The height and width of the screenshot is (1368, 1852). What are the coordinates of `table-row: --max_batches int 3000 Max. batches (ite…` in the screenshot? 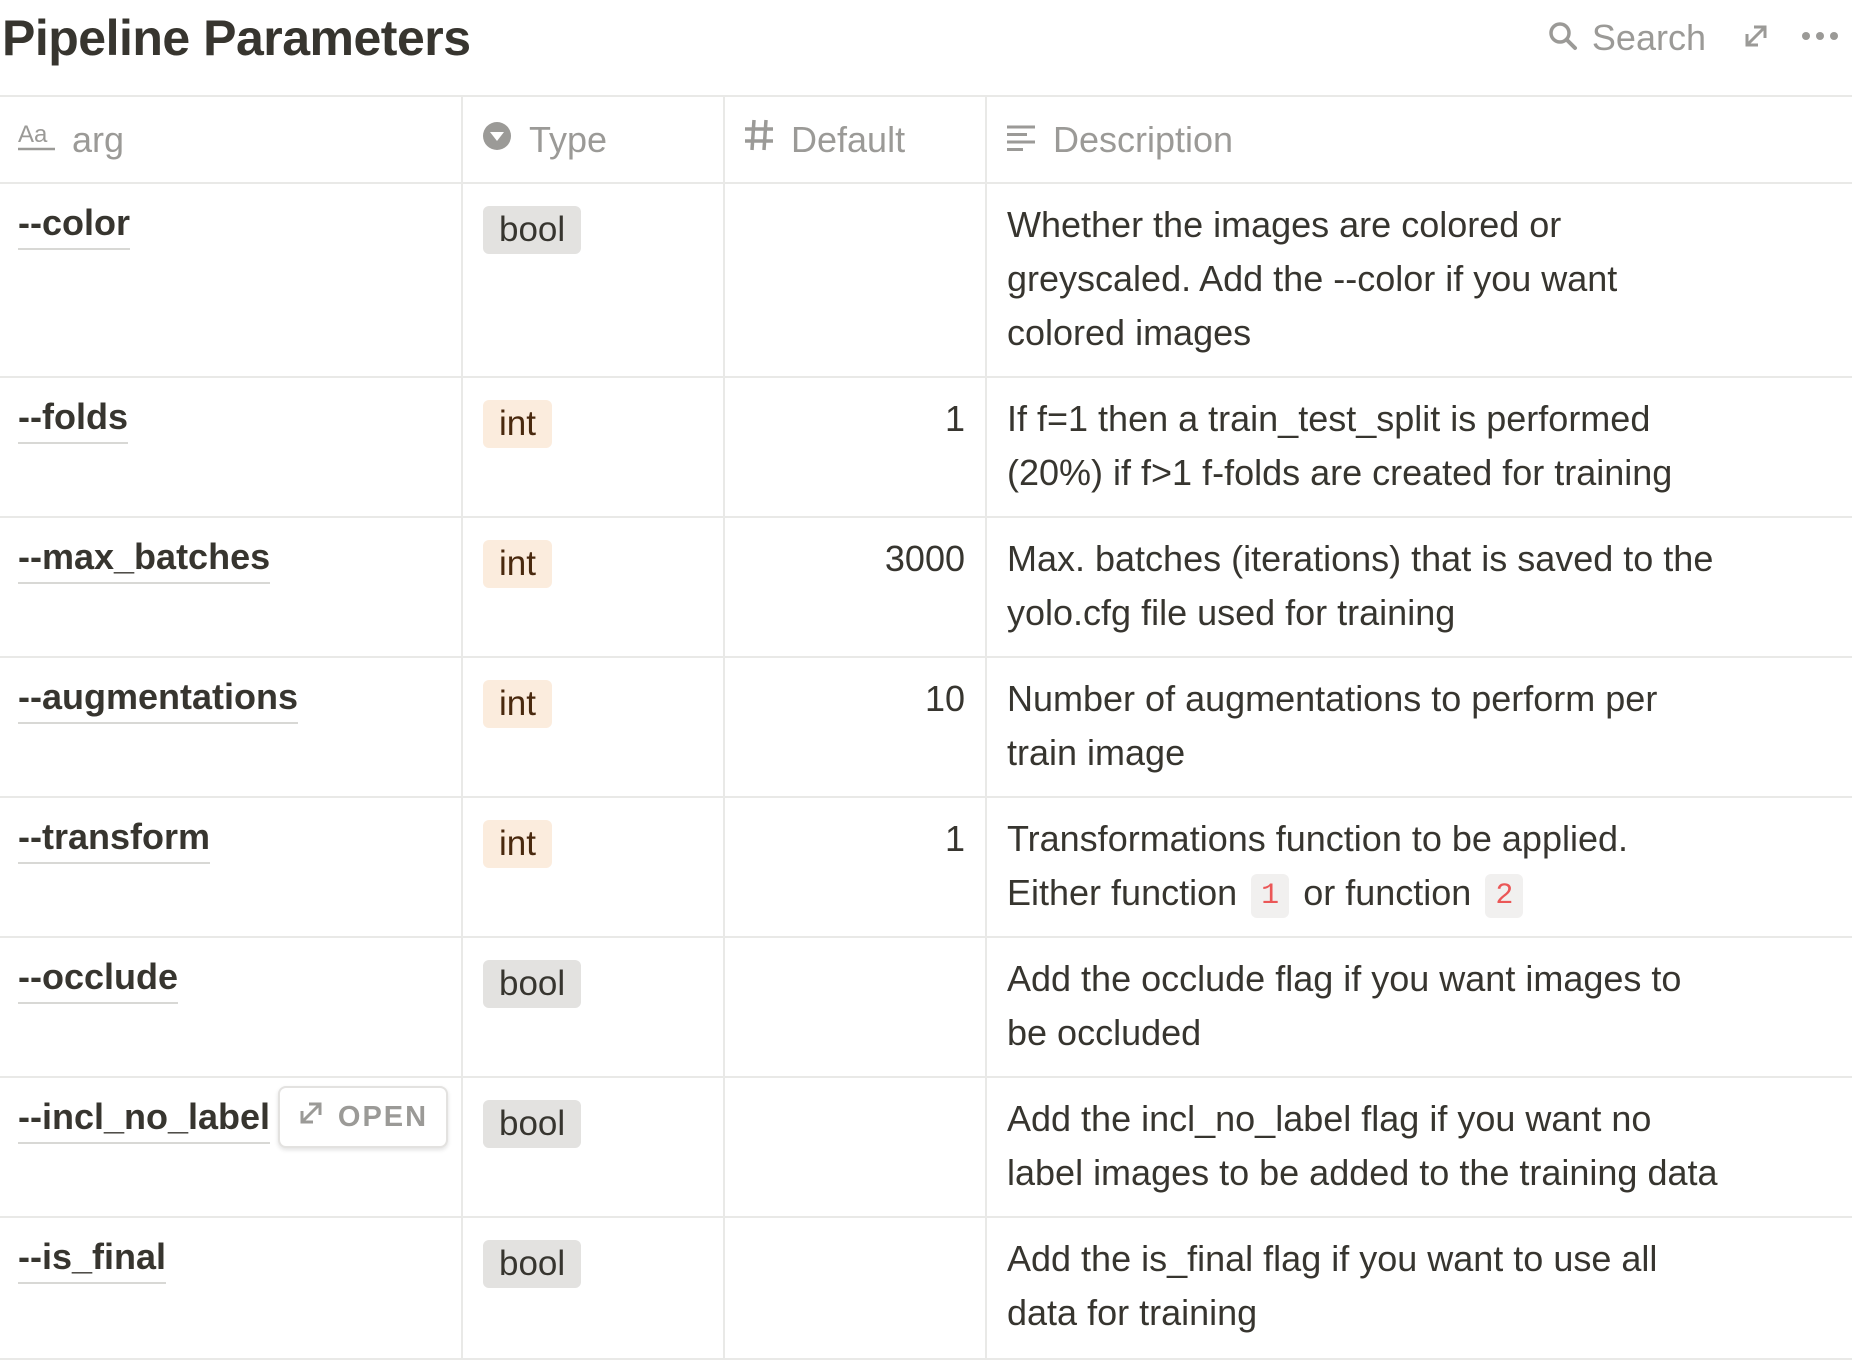 It's located at (926, 588).